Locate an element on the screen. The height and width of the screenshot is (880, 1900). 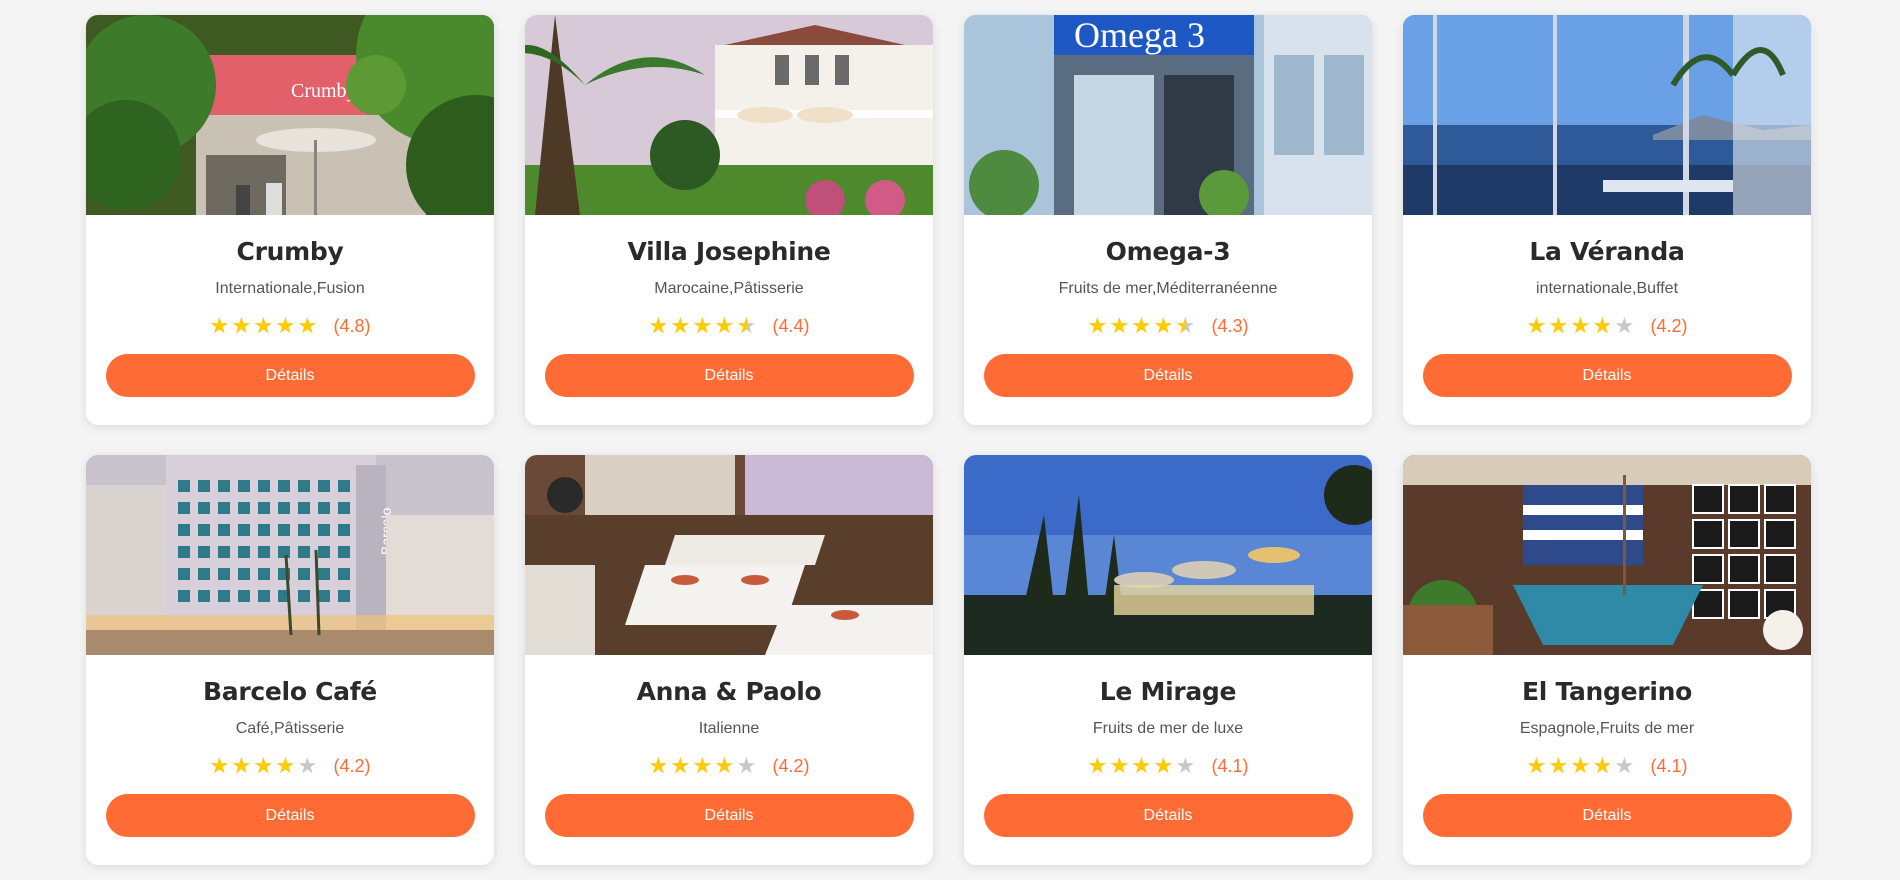
restaurant-photo: Omega 3 is located at coordinates (1168, 115).